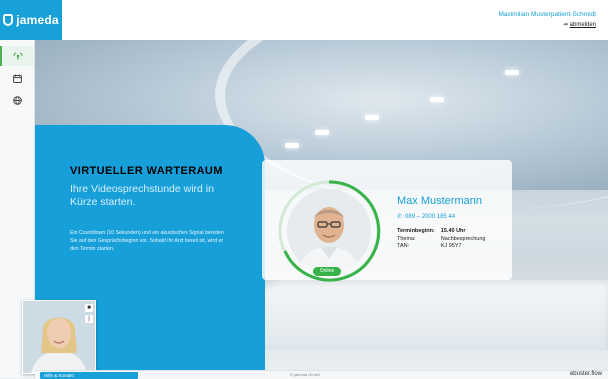  I want to click on appointment-row: Thema: Nachbesprechung, so click(444, 240).